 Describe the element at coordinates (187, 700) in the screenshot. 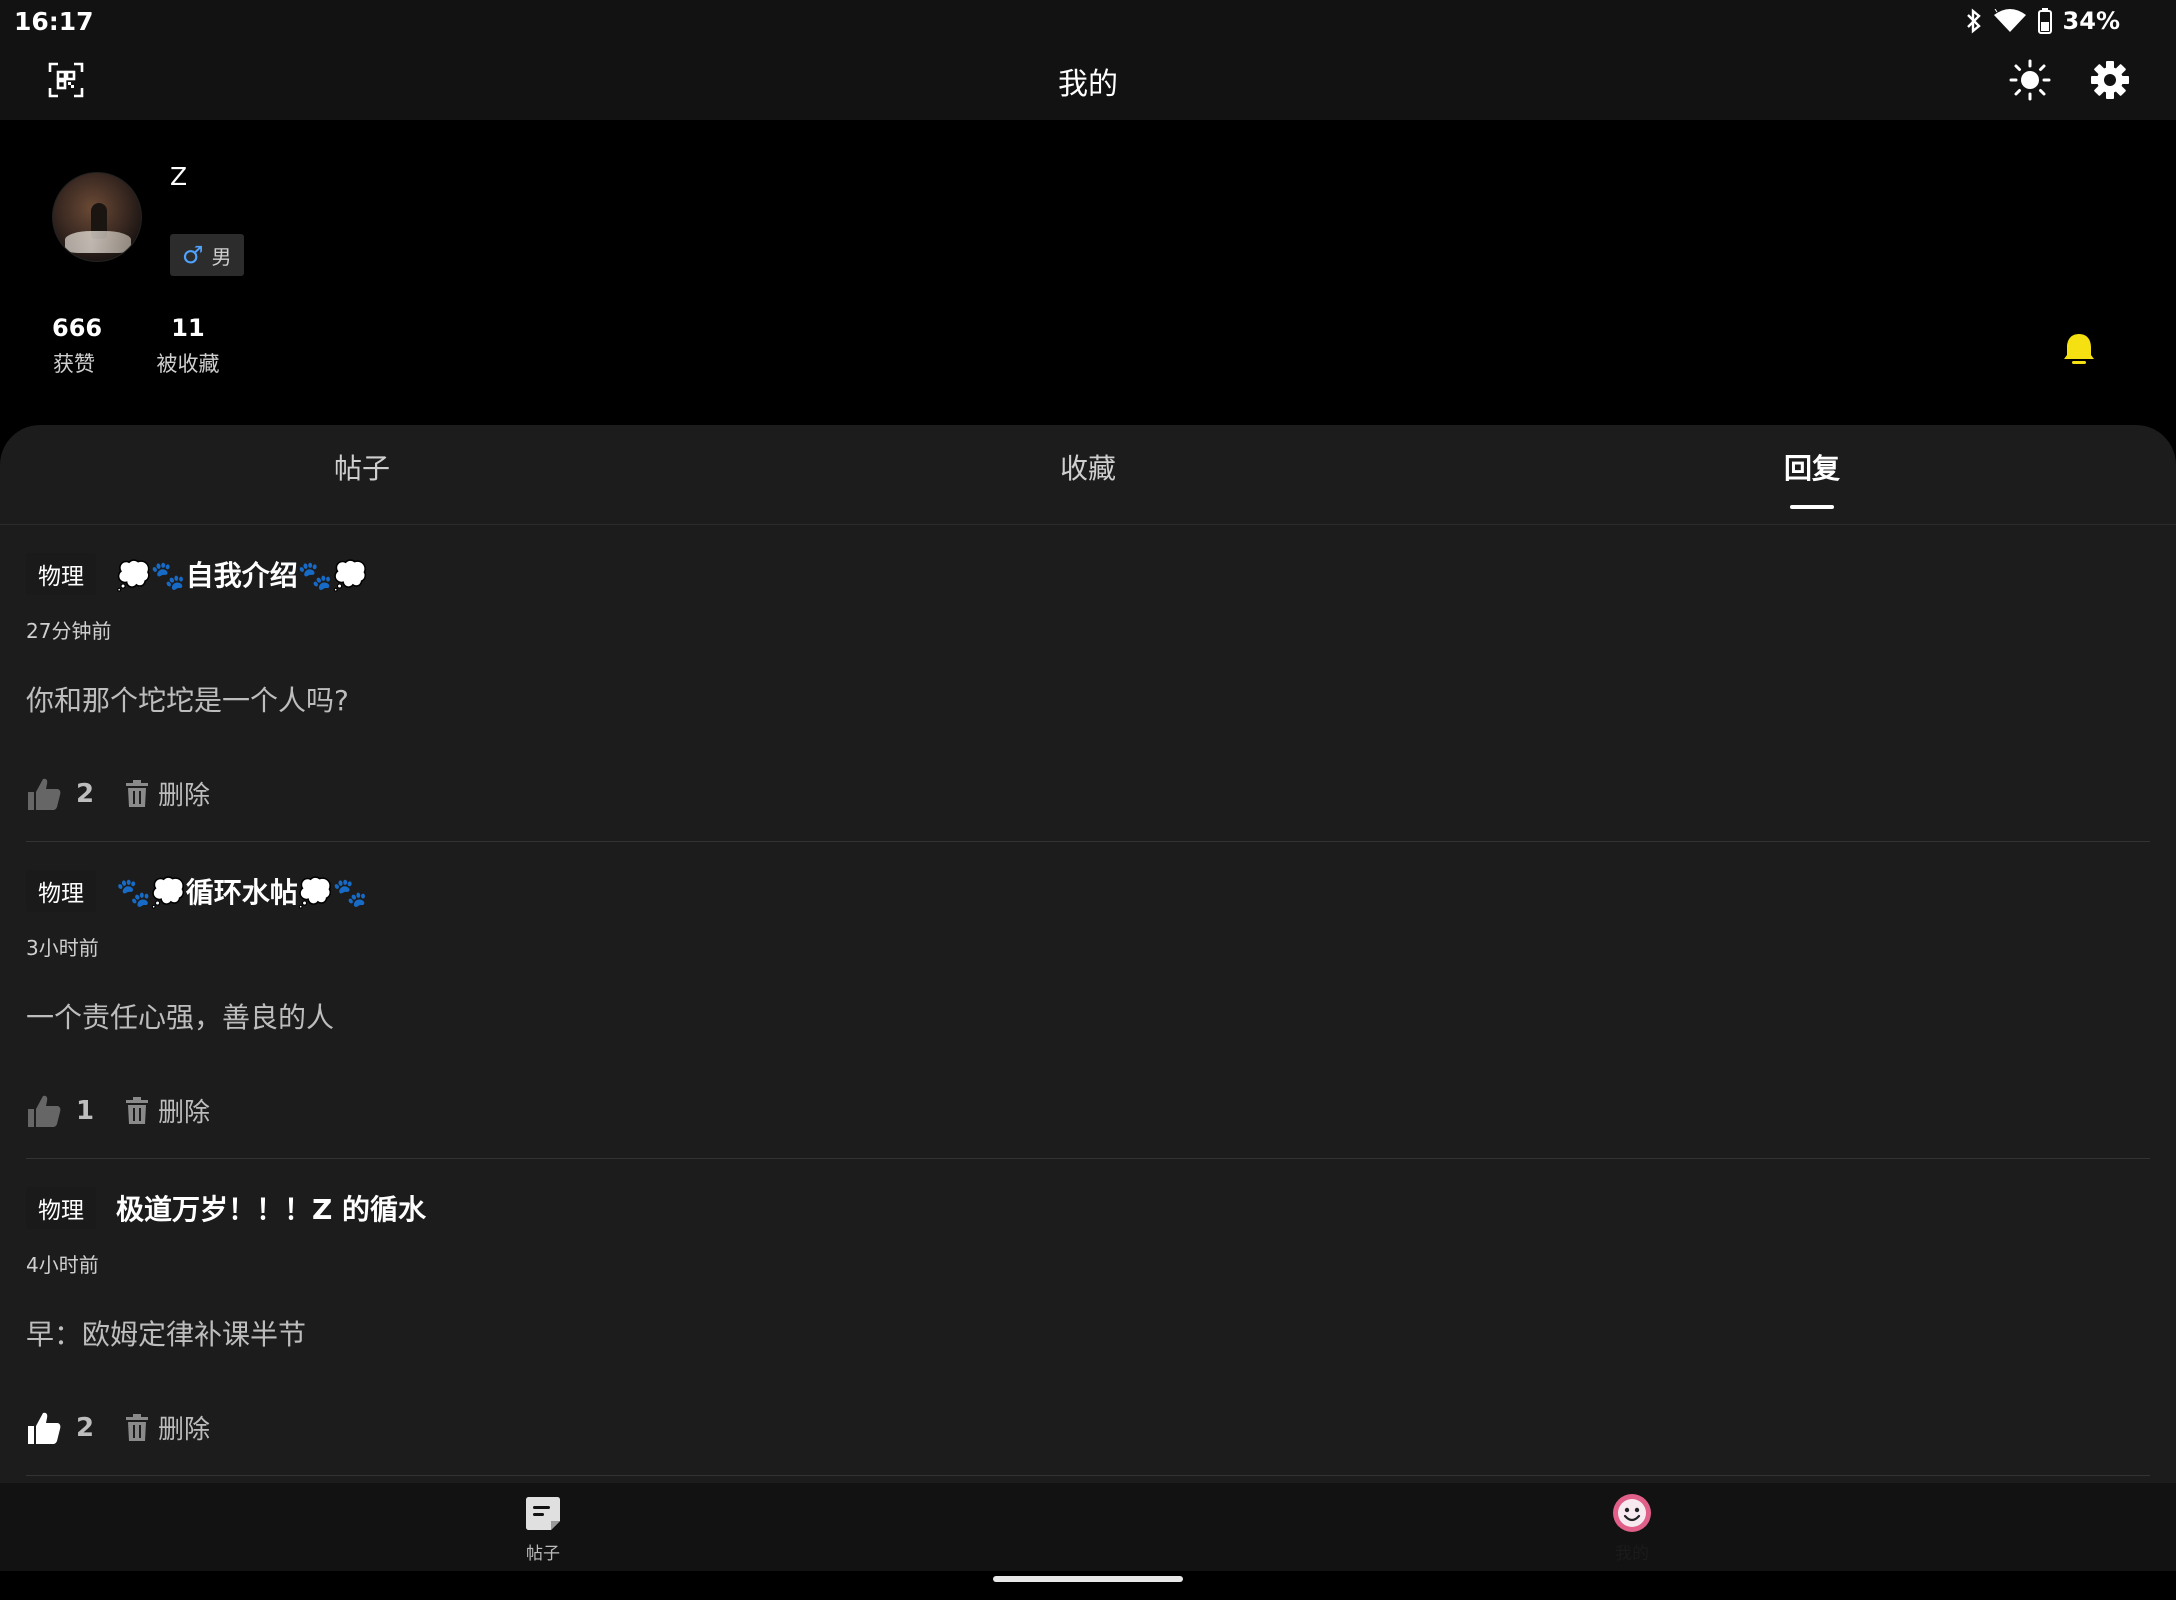

I see `reply-text: 你和那个坨坨是一个人吗?` at that location.